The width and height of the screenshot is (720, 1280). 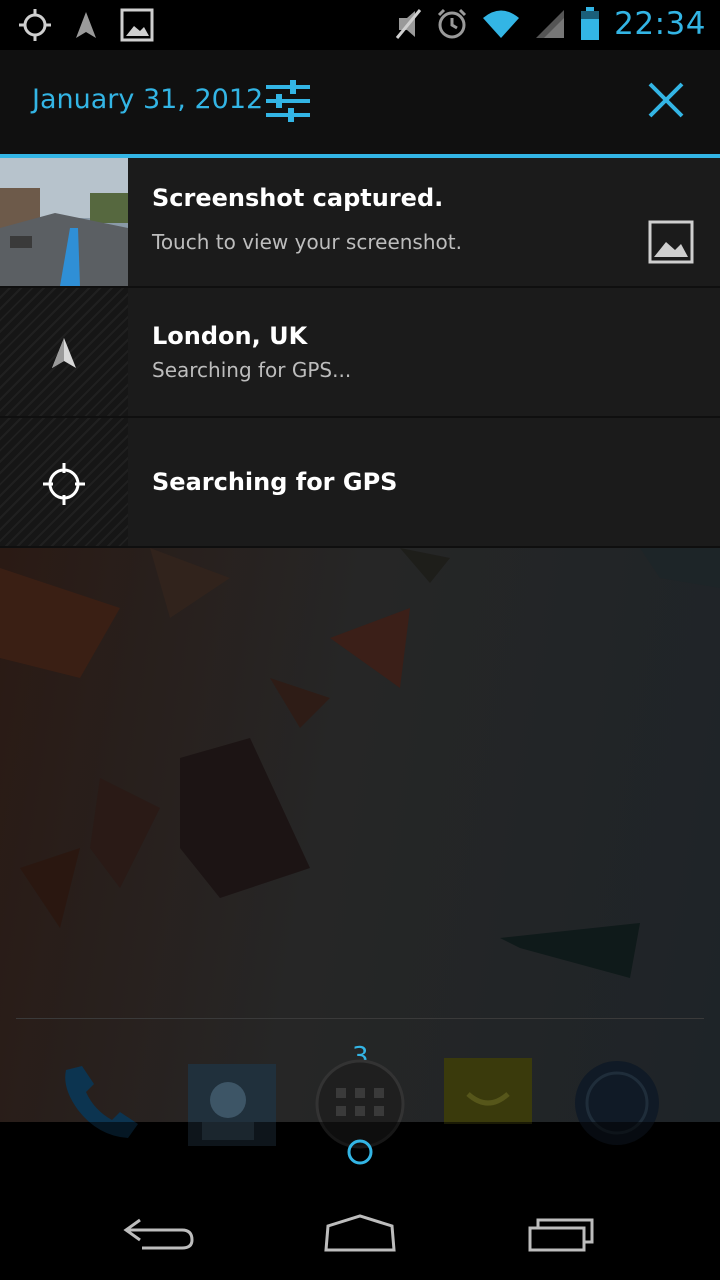 I want to click on dock-divider, so click(x=360, y=1018).